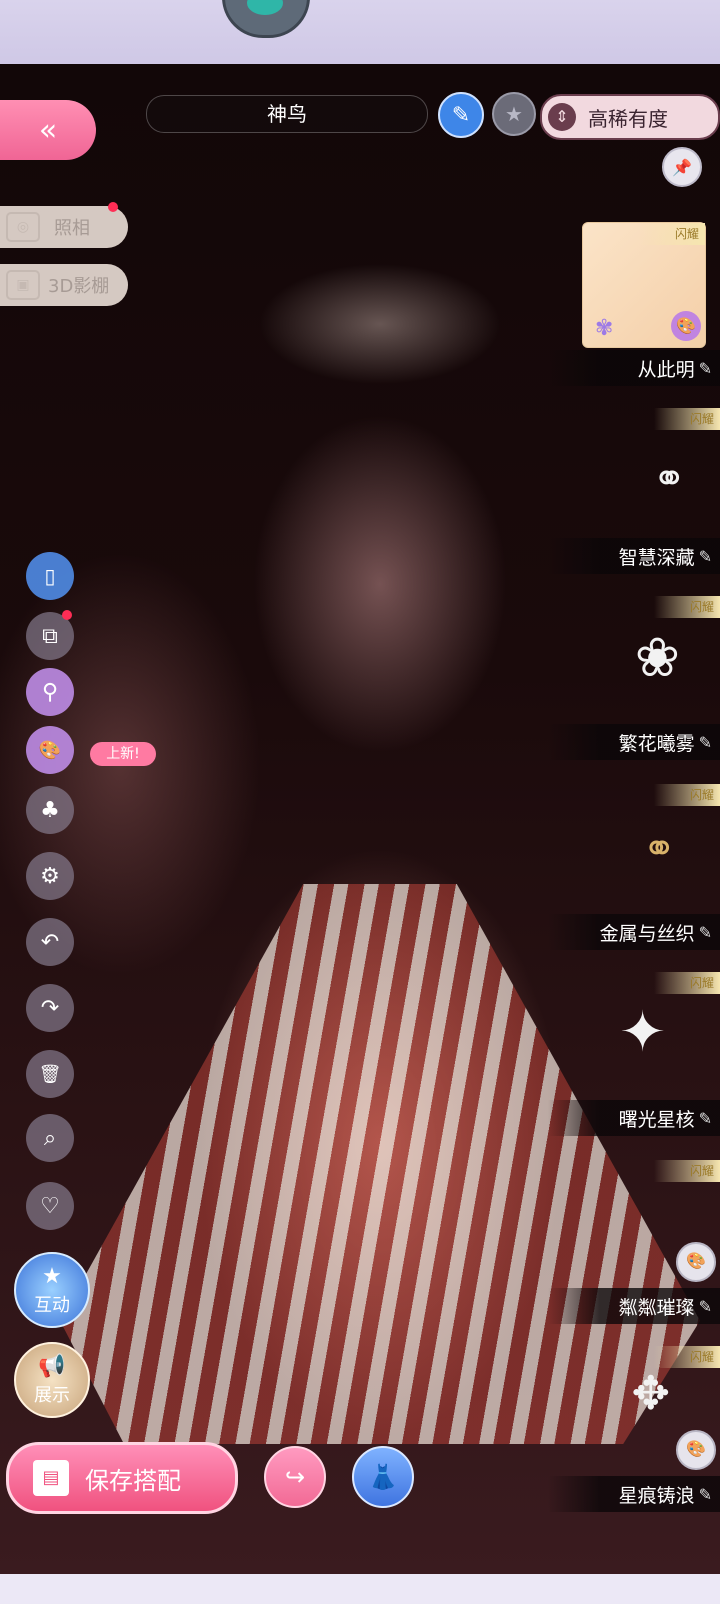  What do you see at coordinates (79, 286) in the screenshot?
I see `studio-3d-label: 3D影棚` at bounding box center [79, 286].